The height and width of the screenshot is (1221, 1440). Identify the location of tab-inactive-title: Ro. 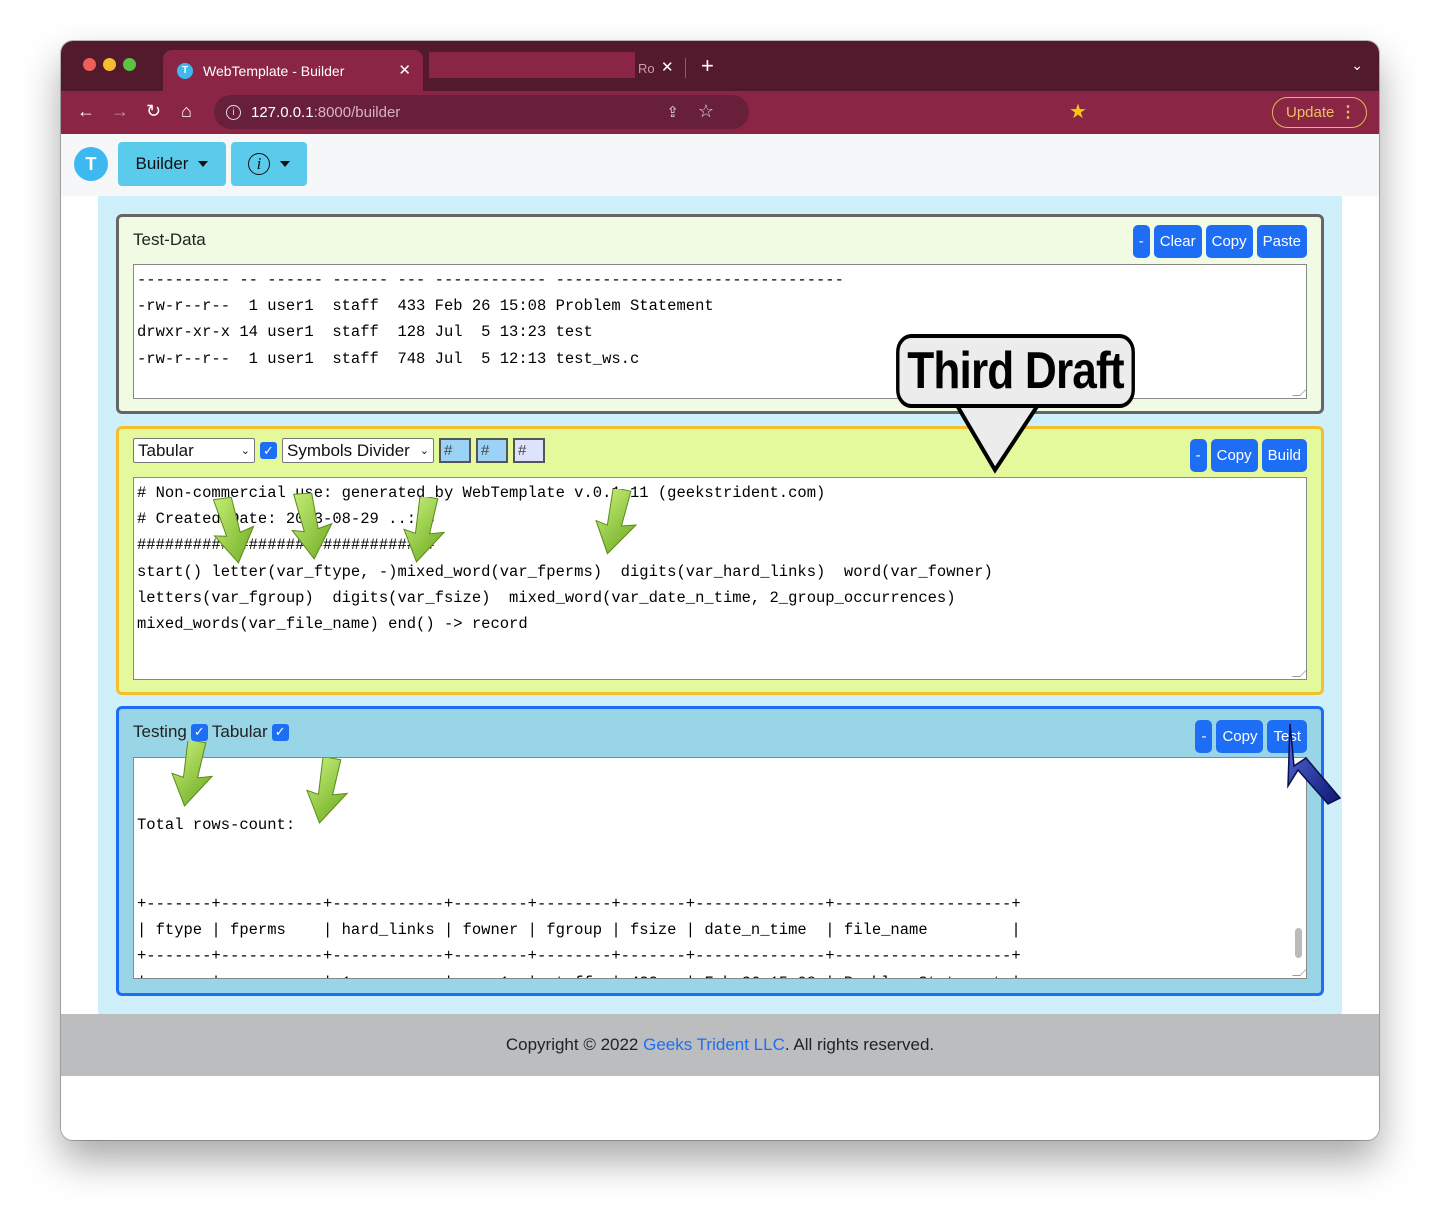
(646, 68).